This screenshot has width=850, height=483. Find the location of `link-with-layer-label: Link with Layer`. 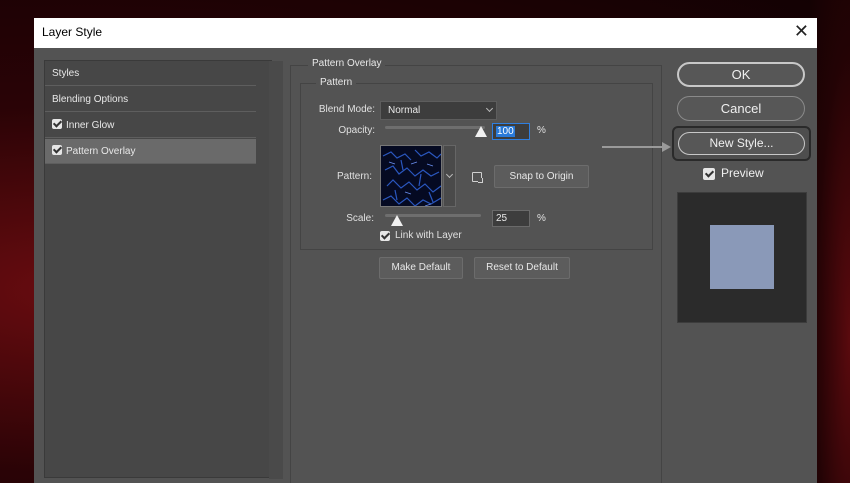

link-with-layer-label: Link with Layer is located at coordinates (428, 235).